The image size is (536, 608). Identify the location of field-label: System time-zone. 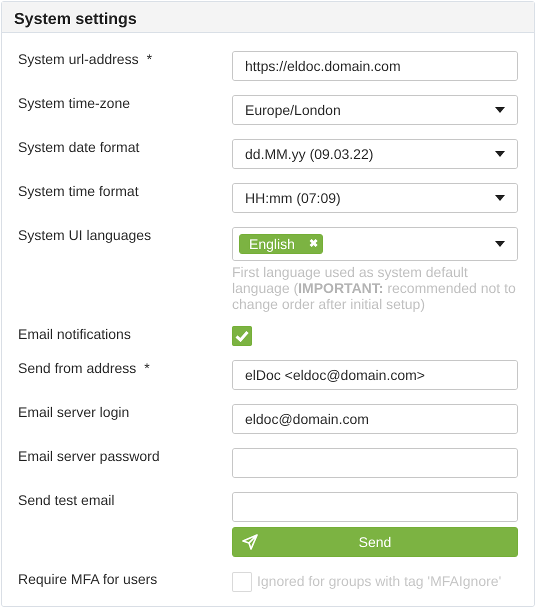
(74, 103).